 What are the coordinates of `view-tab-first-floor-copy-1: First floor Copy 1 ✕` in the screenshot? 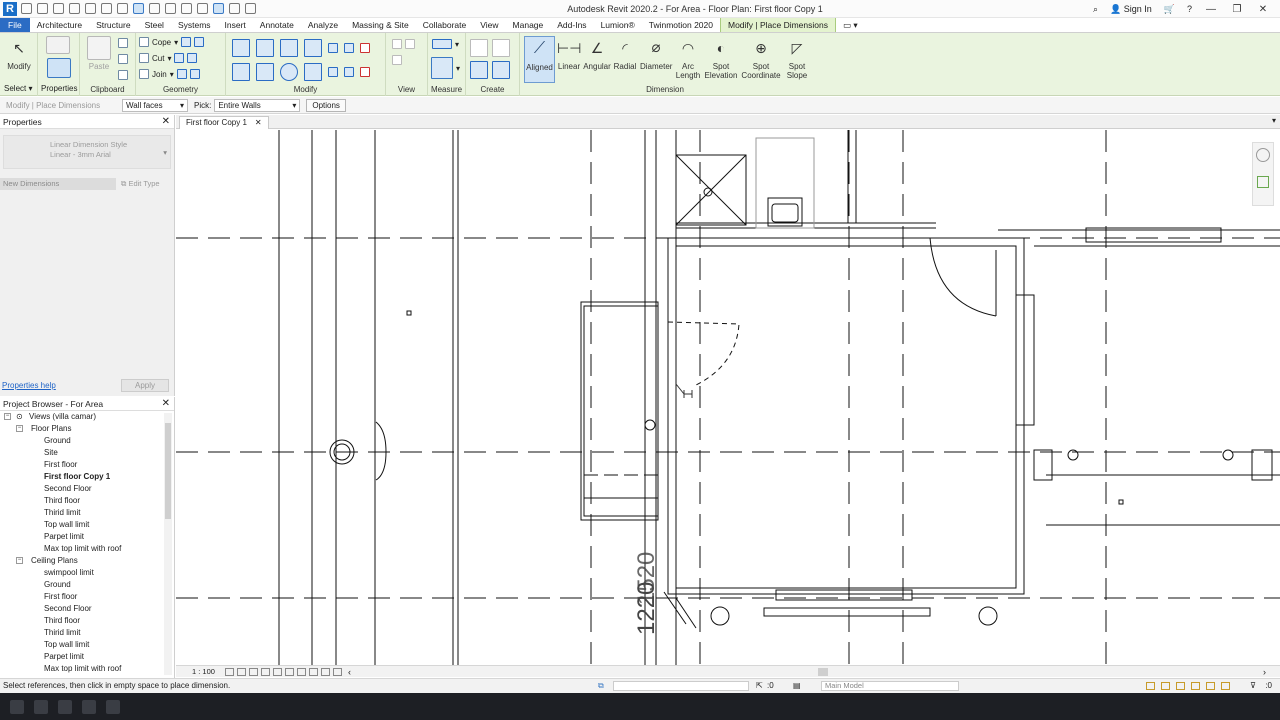 It's located at (224, 122).